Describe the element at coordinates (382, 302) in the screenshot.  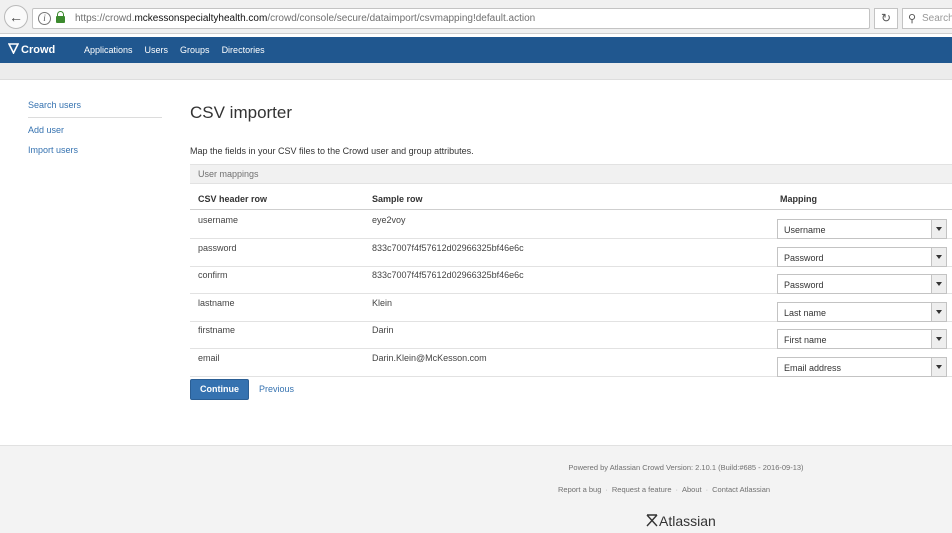
I see `sample-cell: Klein` at that location.